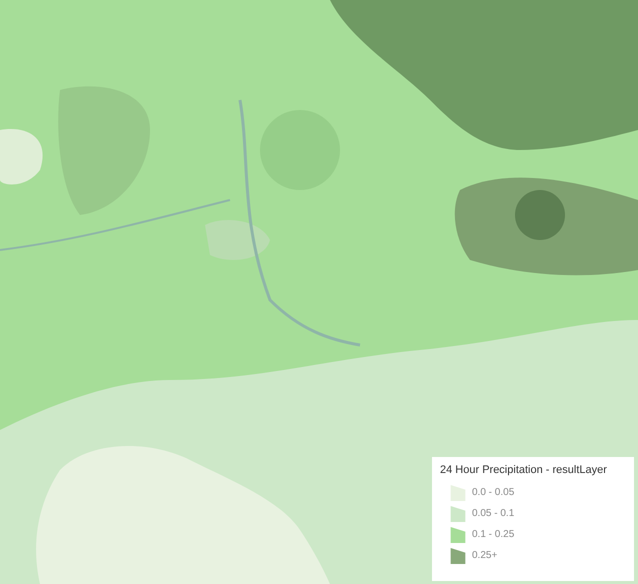 The height and width of the screenshot is (584, 638). What do you see at coordinates (493, 513) in the screenshot?
I see `legend-label: 0.05 - 0.1` at bounding box center [493, 513].